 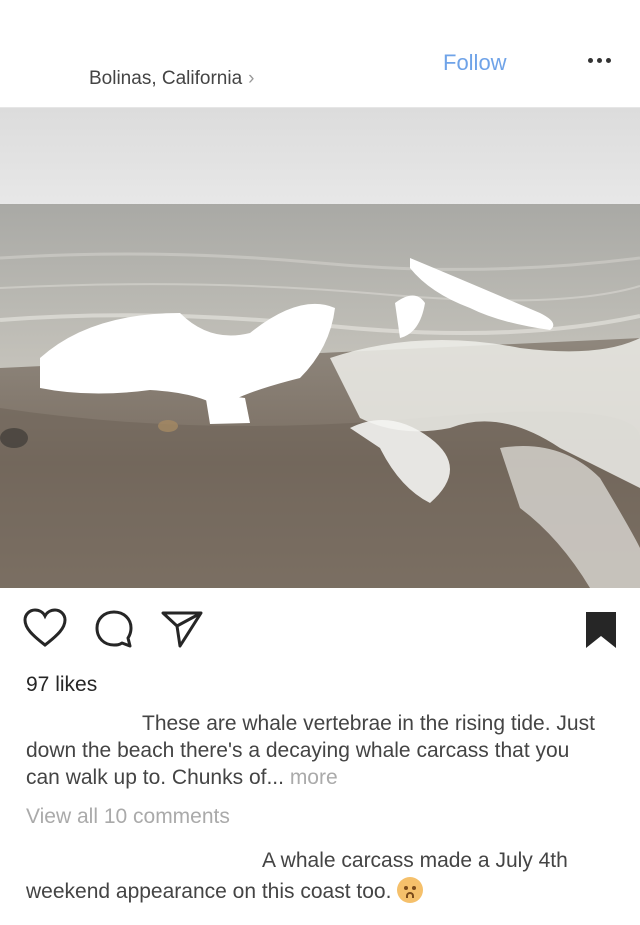 What do you see at coordinates (475, 63) in the screenshot?
I see `follow-button: Follow` at bounding box center [475, 63].